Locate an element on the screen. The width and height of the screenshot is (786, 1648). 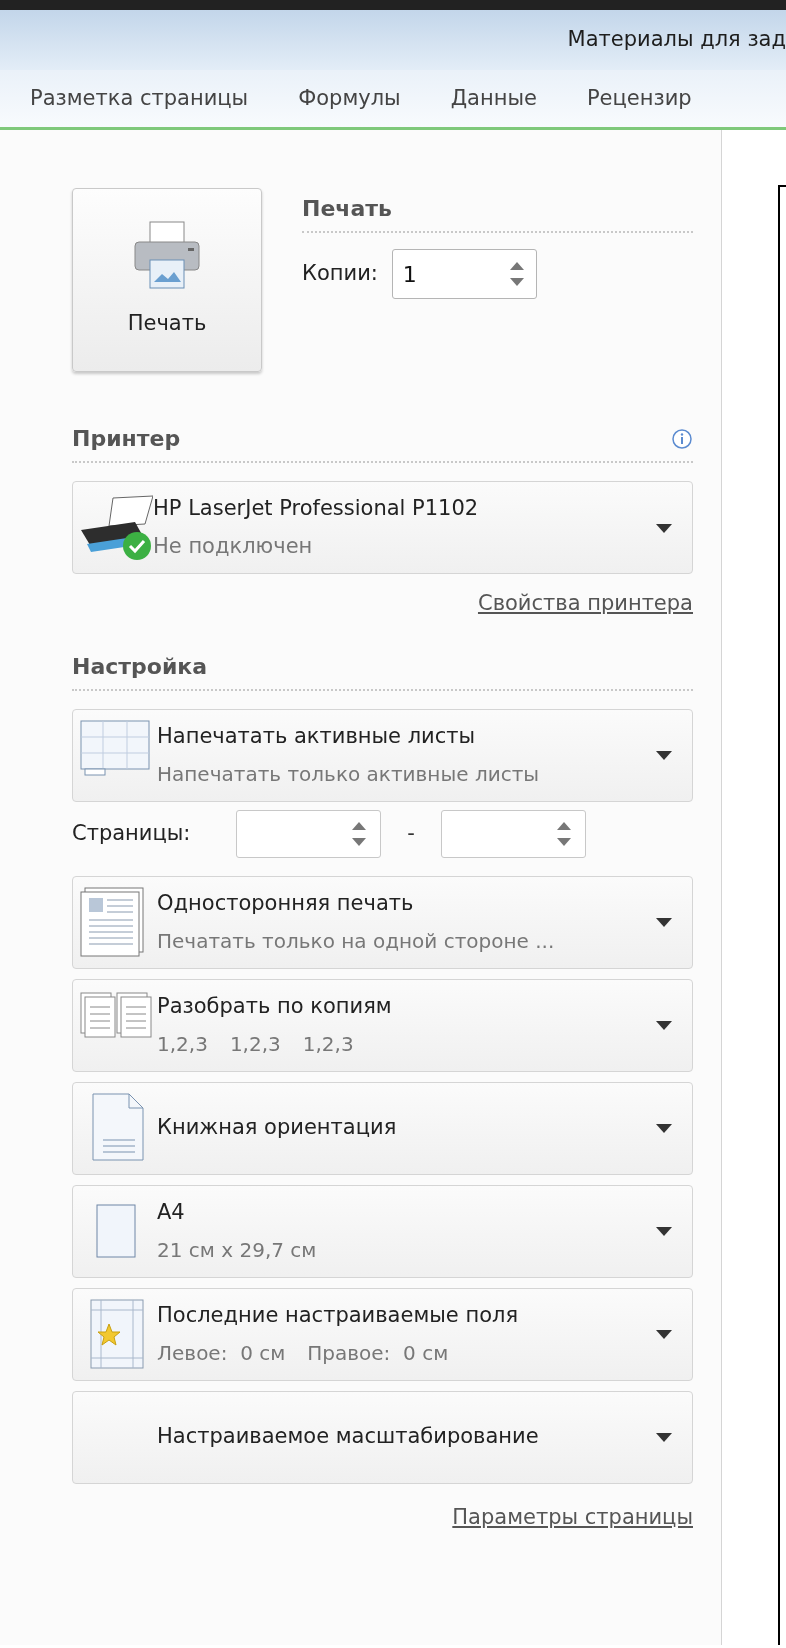
settings-dropdown: Книжная ориентация is located at coordinates (382, 1128).